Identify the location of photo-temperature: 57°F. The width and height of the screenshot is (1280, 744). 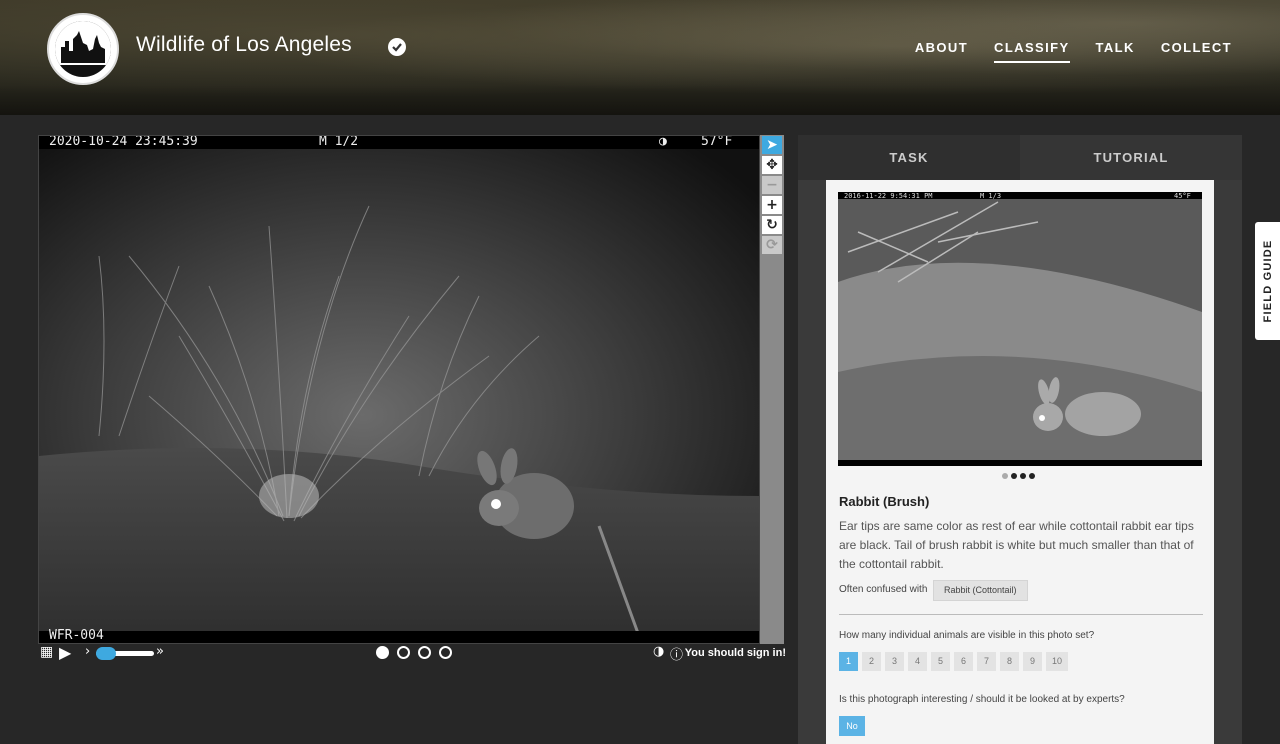
(717, 142).